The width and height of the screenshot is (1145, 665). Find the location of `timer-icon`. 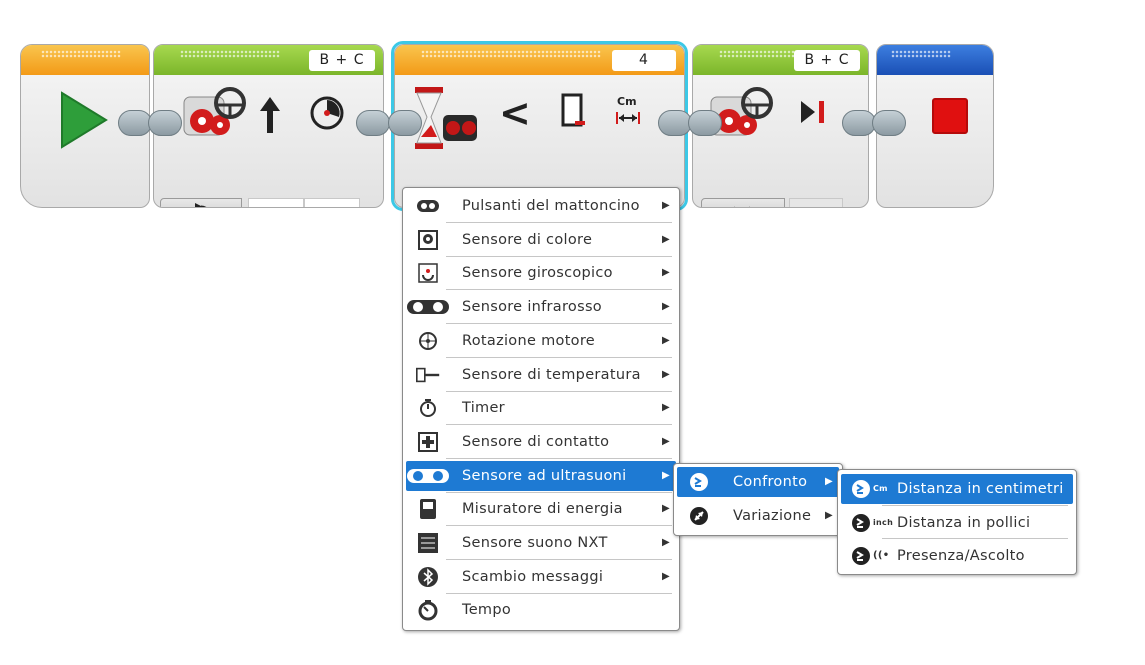

timer-icon is located at coordinates (428, 408).